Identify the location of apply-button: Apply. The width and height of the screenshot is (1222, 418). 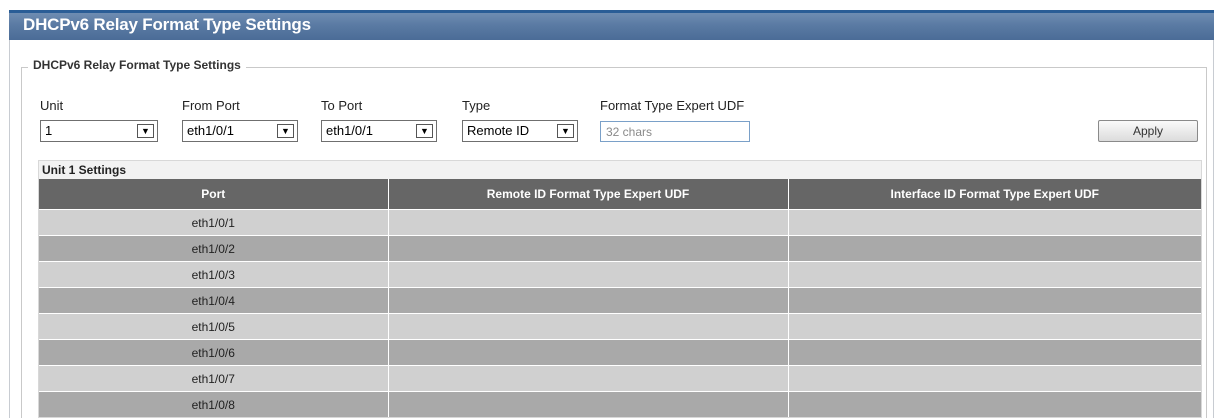
(1148, 131).